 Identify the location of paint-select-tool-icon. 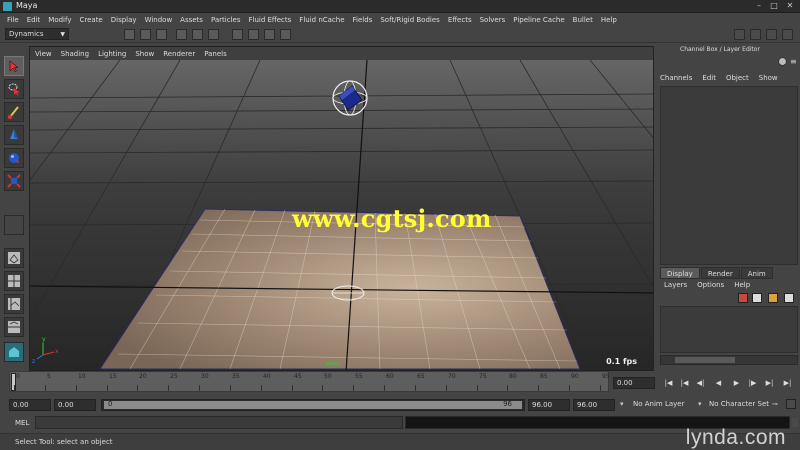
(14, 112).